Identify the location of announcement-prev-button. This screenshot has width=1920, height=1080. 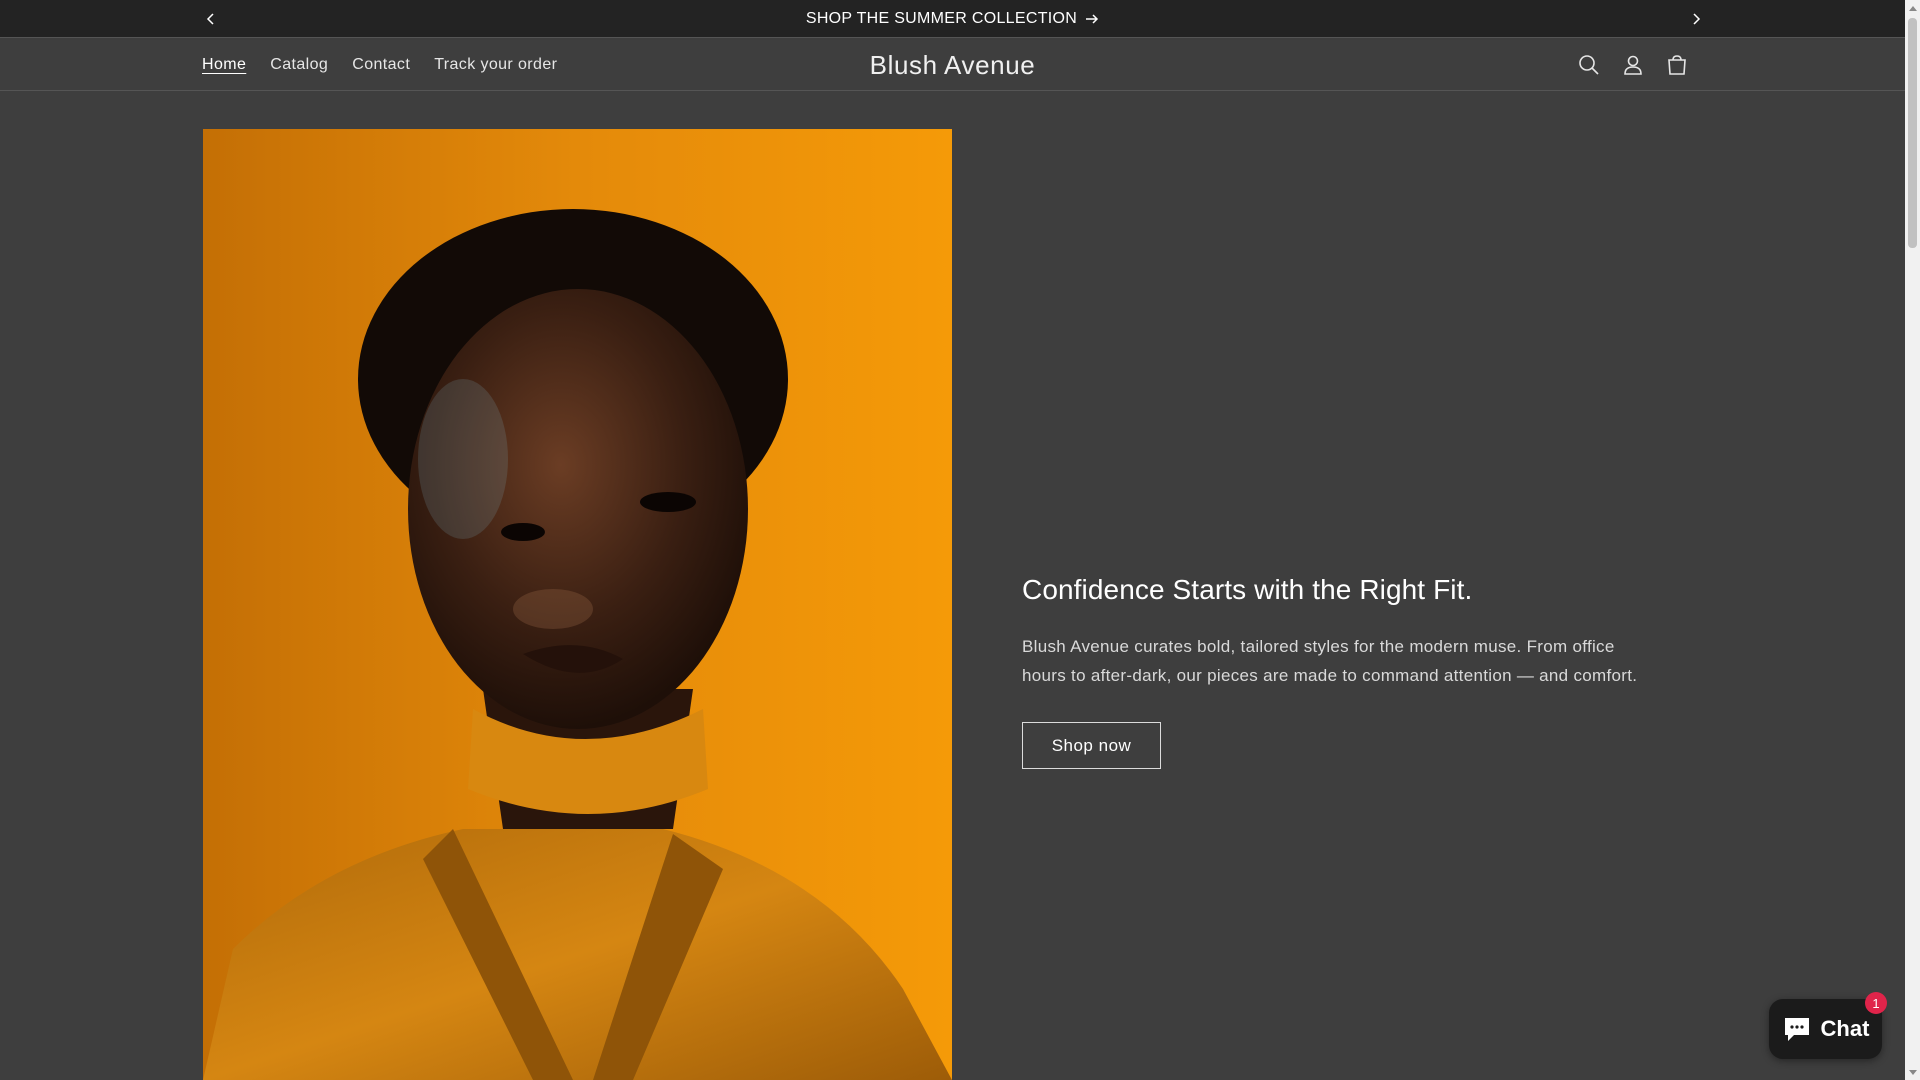
(211, 18).